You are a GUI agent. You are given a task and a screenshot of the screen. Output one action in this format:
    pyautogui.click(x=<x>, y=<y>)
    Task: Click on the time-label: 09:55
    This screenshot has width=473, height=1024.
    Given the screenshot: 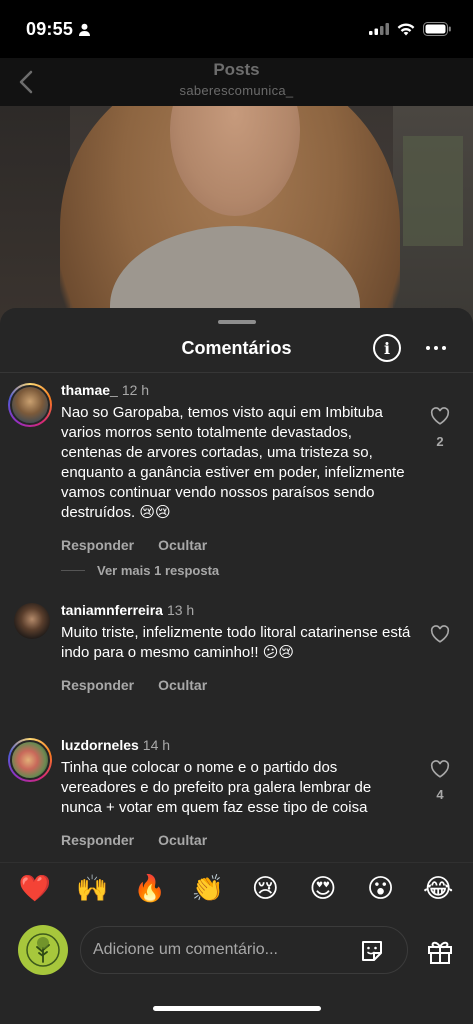 What is the action you would take?
    pyautogui.click(x=50, y=28)
    